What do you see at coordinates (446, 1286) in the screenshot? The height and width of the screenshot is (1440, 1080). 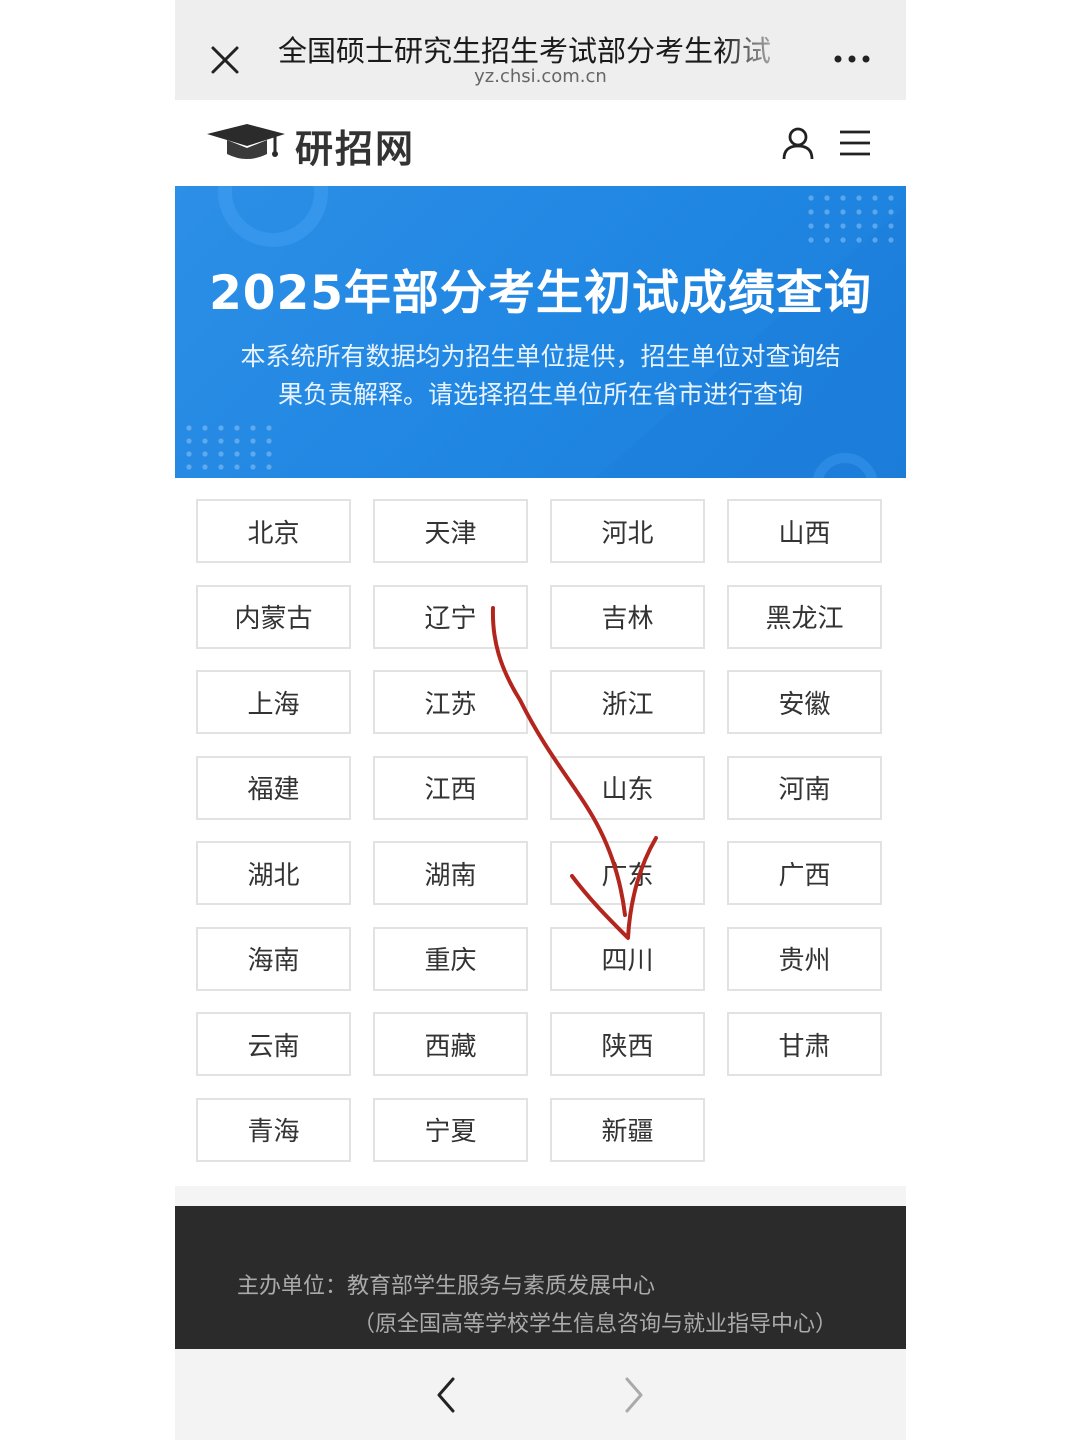 I see `footer-host-unit: 主办单位：教育部学生服务与素质发展中心` at bounding box center [446, 1286].